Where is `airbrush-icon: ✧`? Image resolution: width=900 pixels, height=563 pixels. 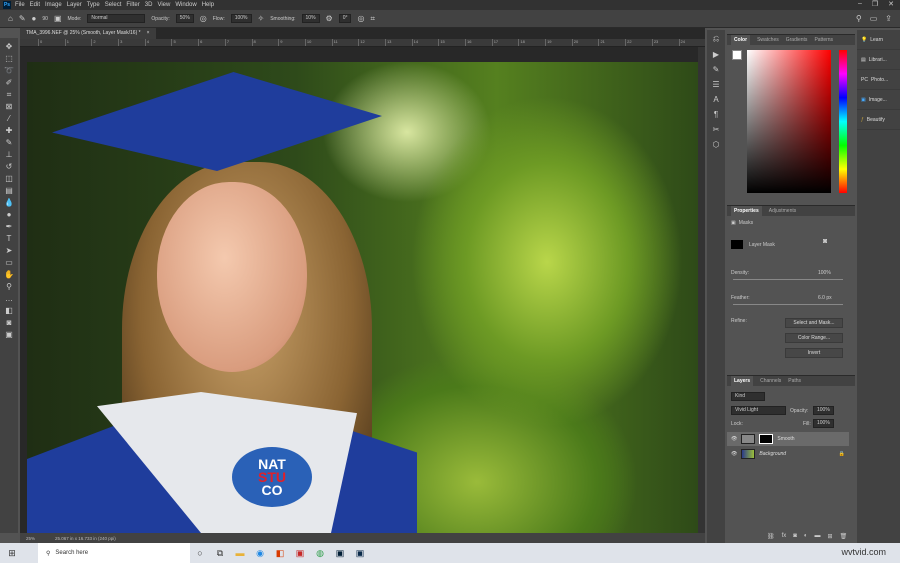 airbrush-icon: ✧ is located at coordinates (261, 18).